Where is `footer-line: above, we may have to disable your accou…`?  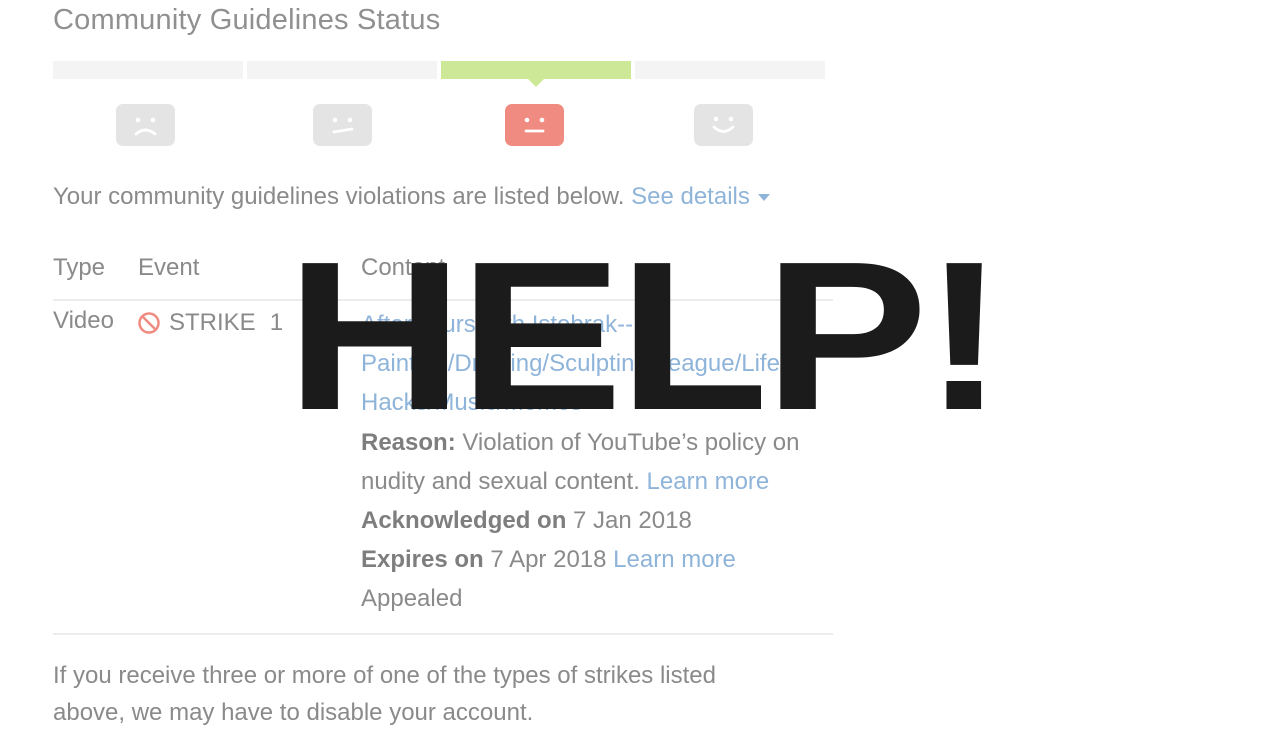
footer-line: above, we may have to disable your accou… is located at coordinates (293, 712).